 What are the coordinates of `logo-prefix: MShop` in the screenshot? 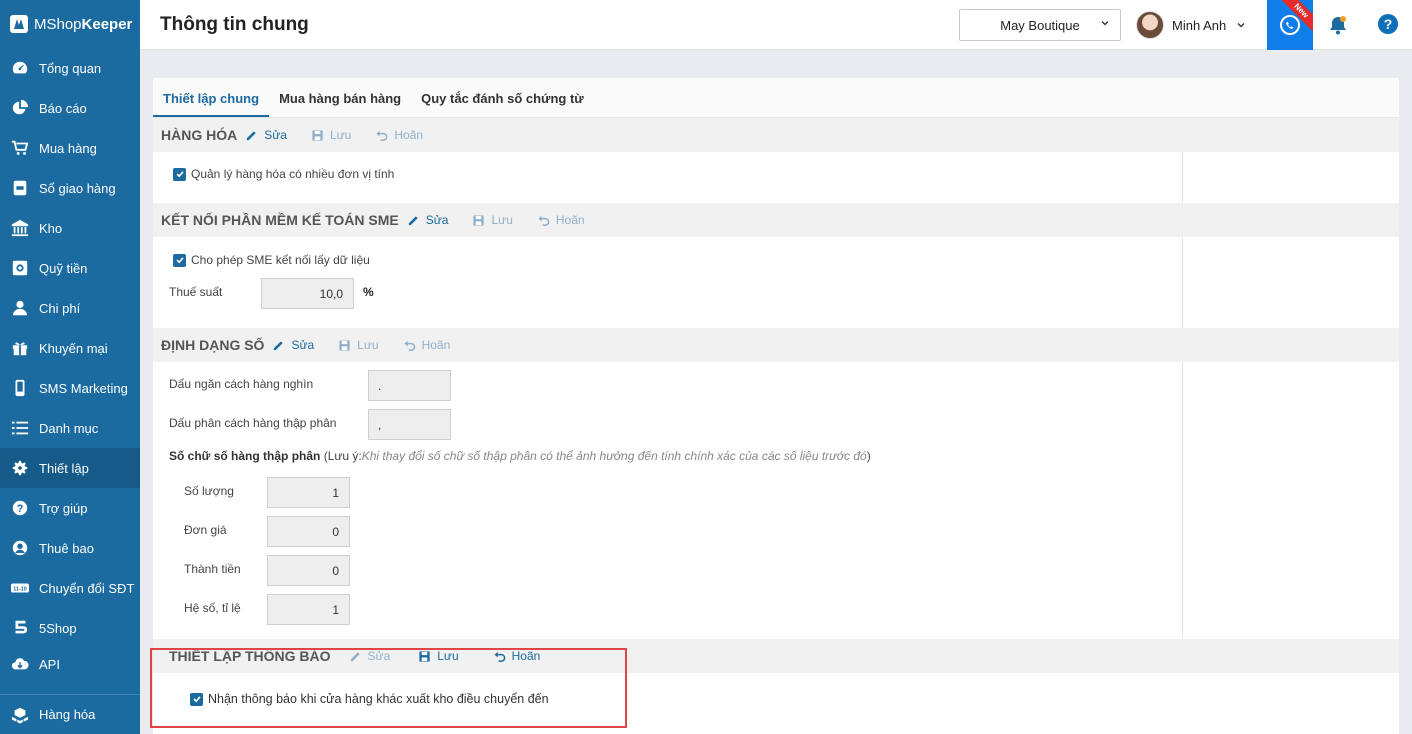 It's located at (58, 24).